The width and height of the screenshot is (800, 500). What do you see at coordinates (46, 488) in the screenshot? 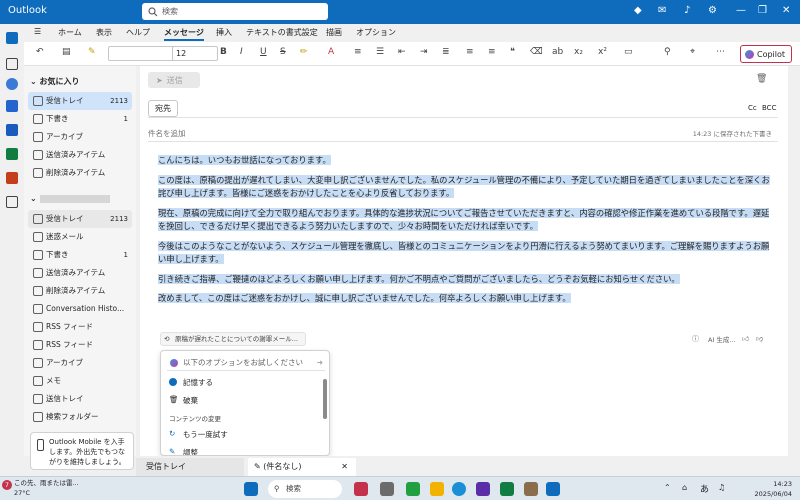
I see `weather-widget: この先、雨または雷... 27°C` at bounding box center [46, 488].